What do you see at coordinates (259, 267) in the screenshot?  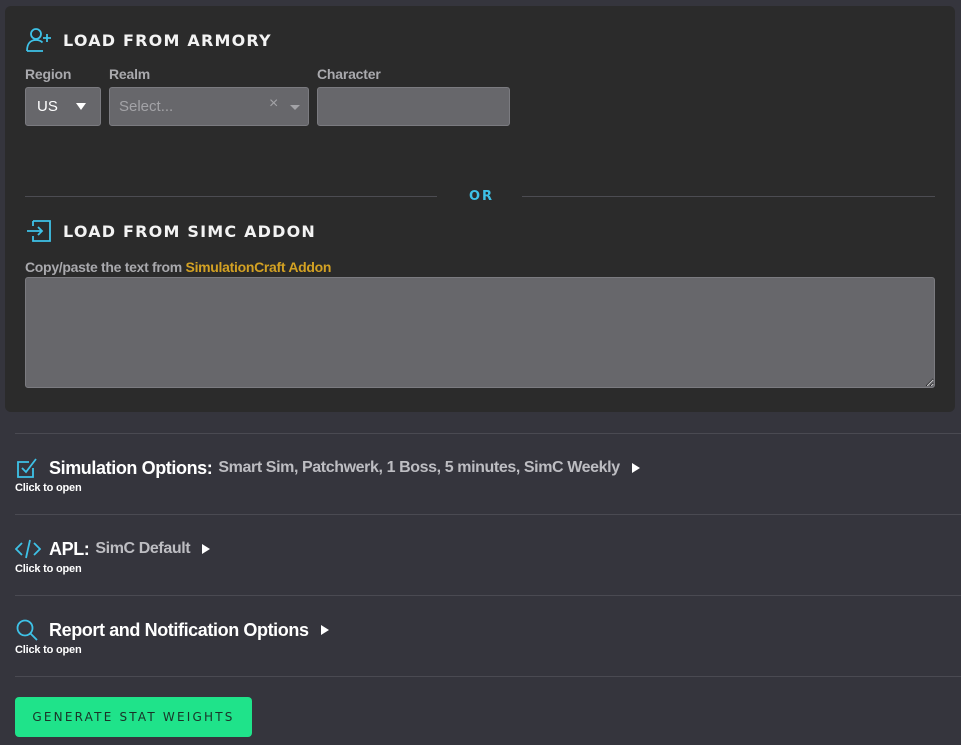 I see `simc-addon-link: SimulationCraft Addon` at bounding box center [259, 267].